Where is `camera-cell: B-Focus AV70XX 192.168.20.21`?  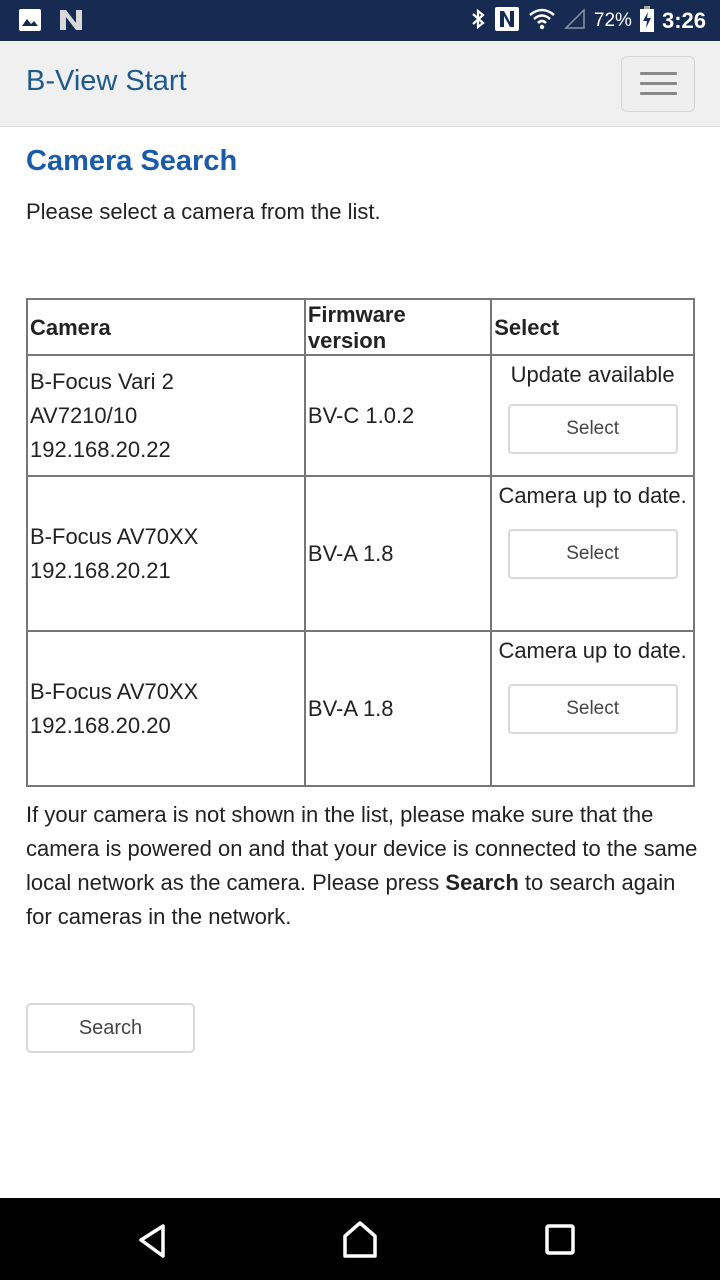
camera-cell: B-Focus AV70XX 192.168.20.21 is located at coordinates (166, 553).